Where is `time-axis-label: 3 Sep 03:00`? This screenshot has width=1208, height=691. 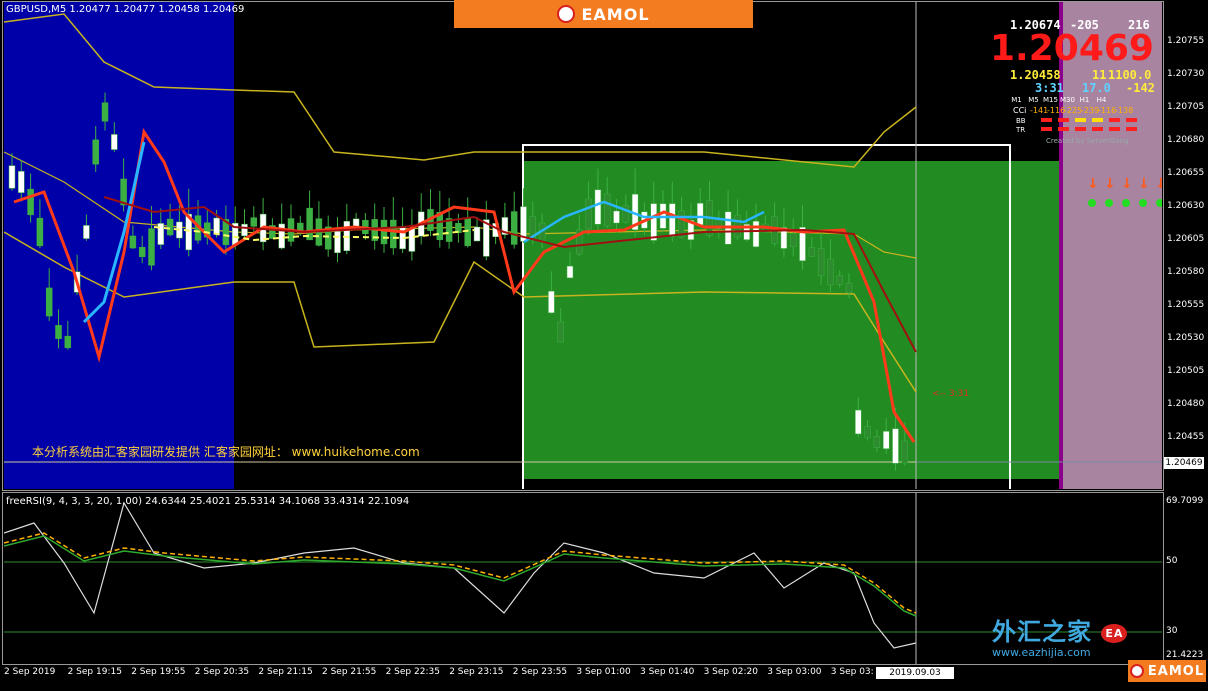 time-axis-label: 3 Sep 03:00 is located at coordinates (794, 672).